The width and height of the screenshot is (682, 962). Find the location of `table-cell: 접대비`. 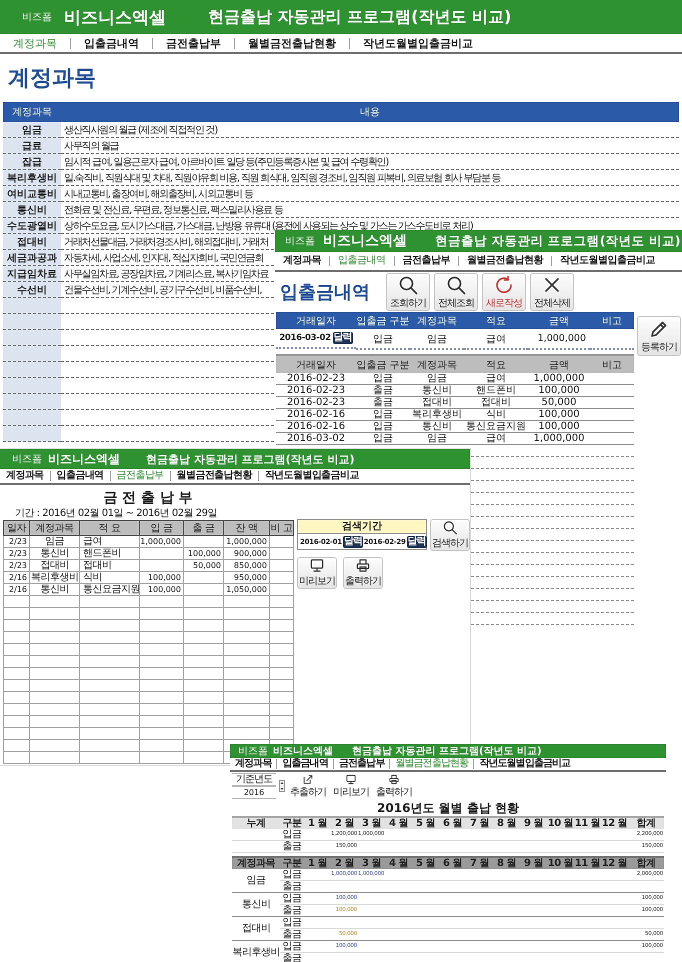

table-cell: 접대비 is located at coordinates (55, 566).